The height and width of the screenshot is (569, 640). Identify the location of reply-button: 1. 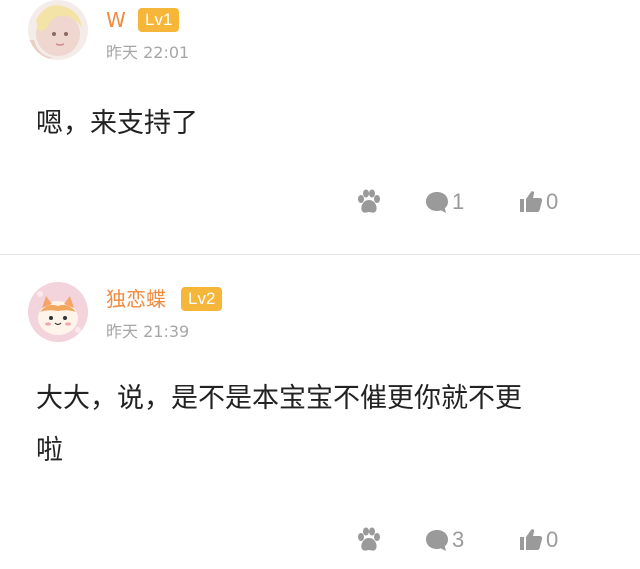
(444, 202).